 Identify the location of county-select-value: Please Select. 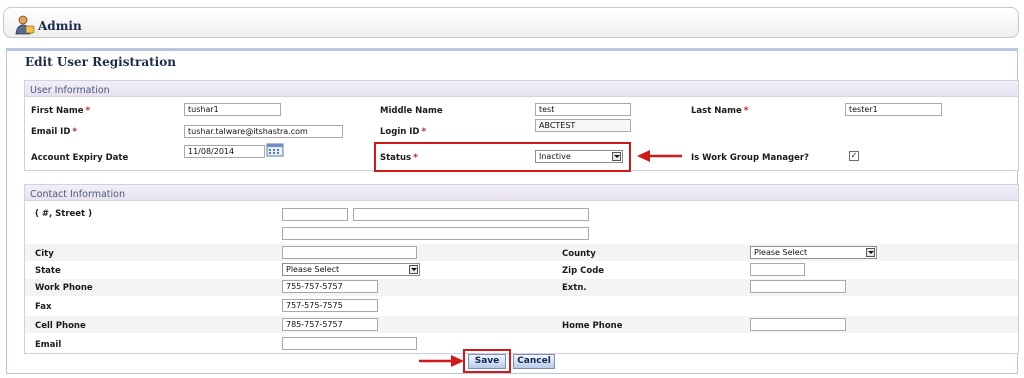
(781, 252).